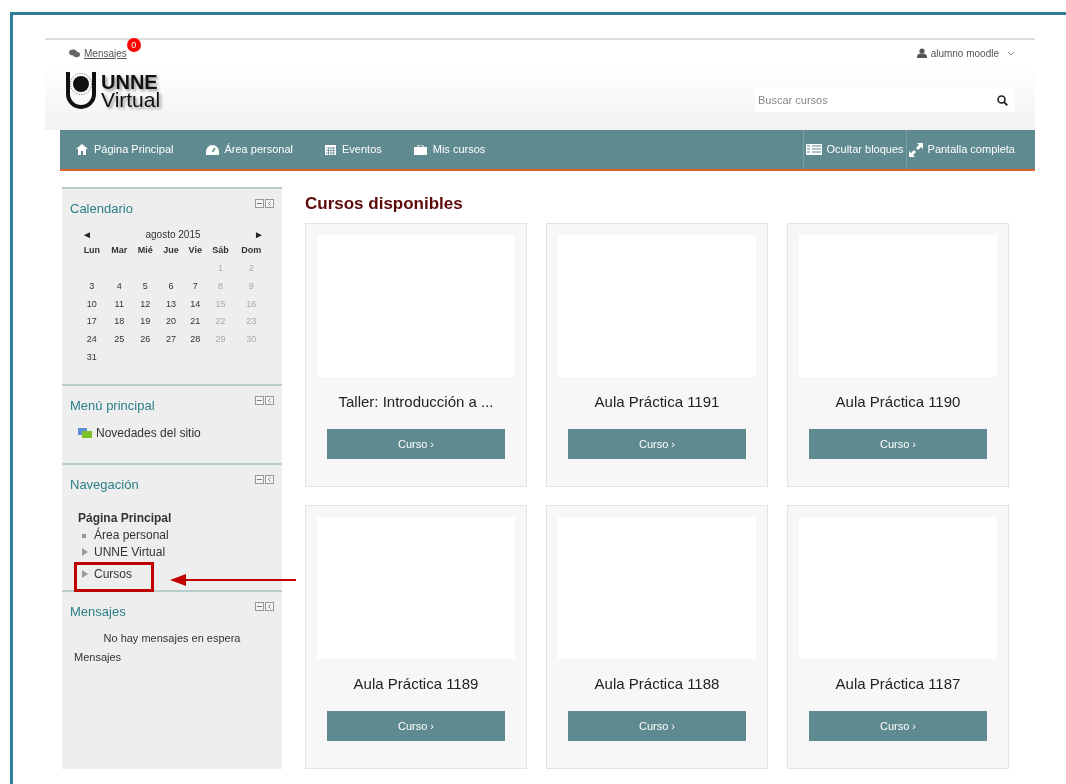 This screenshot has width=1066, height=784. Describe the element at coordinates (233, 579) in the screenshot. I see `arrow-icon` at that location.